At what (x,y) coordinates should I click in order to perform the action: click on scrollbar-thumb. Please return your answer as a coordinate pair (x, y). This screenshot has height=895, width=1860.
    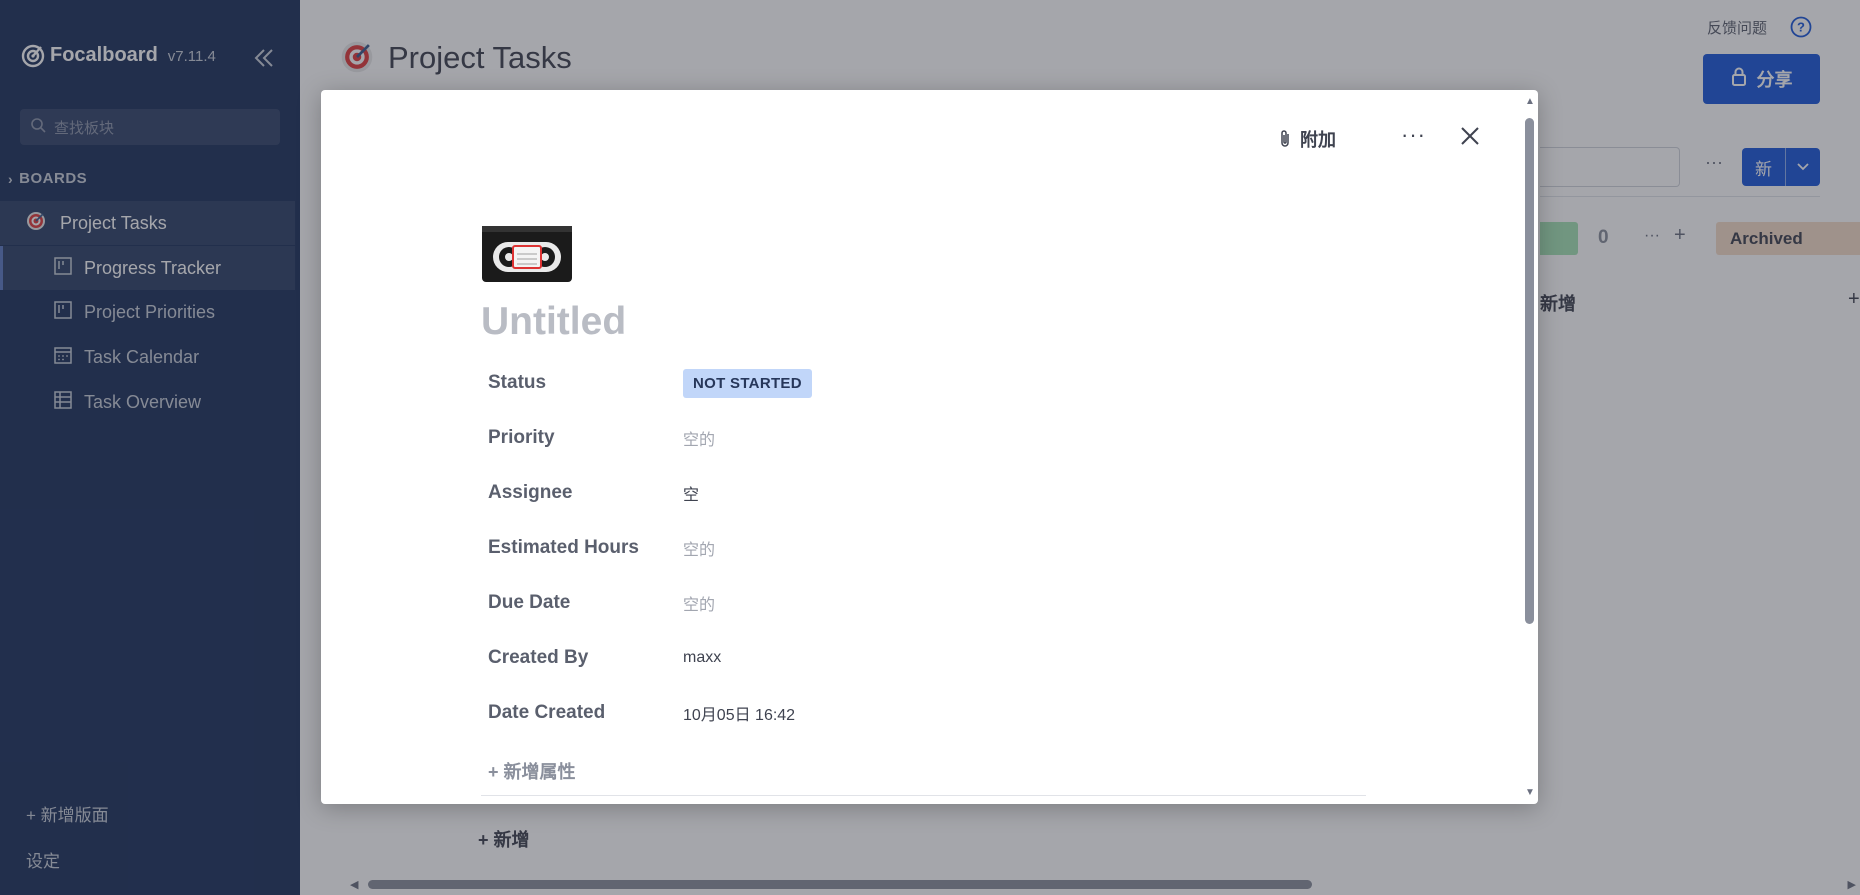
    Looking at the image, I should click on (1529, 371).